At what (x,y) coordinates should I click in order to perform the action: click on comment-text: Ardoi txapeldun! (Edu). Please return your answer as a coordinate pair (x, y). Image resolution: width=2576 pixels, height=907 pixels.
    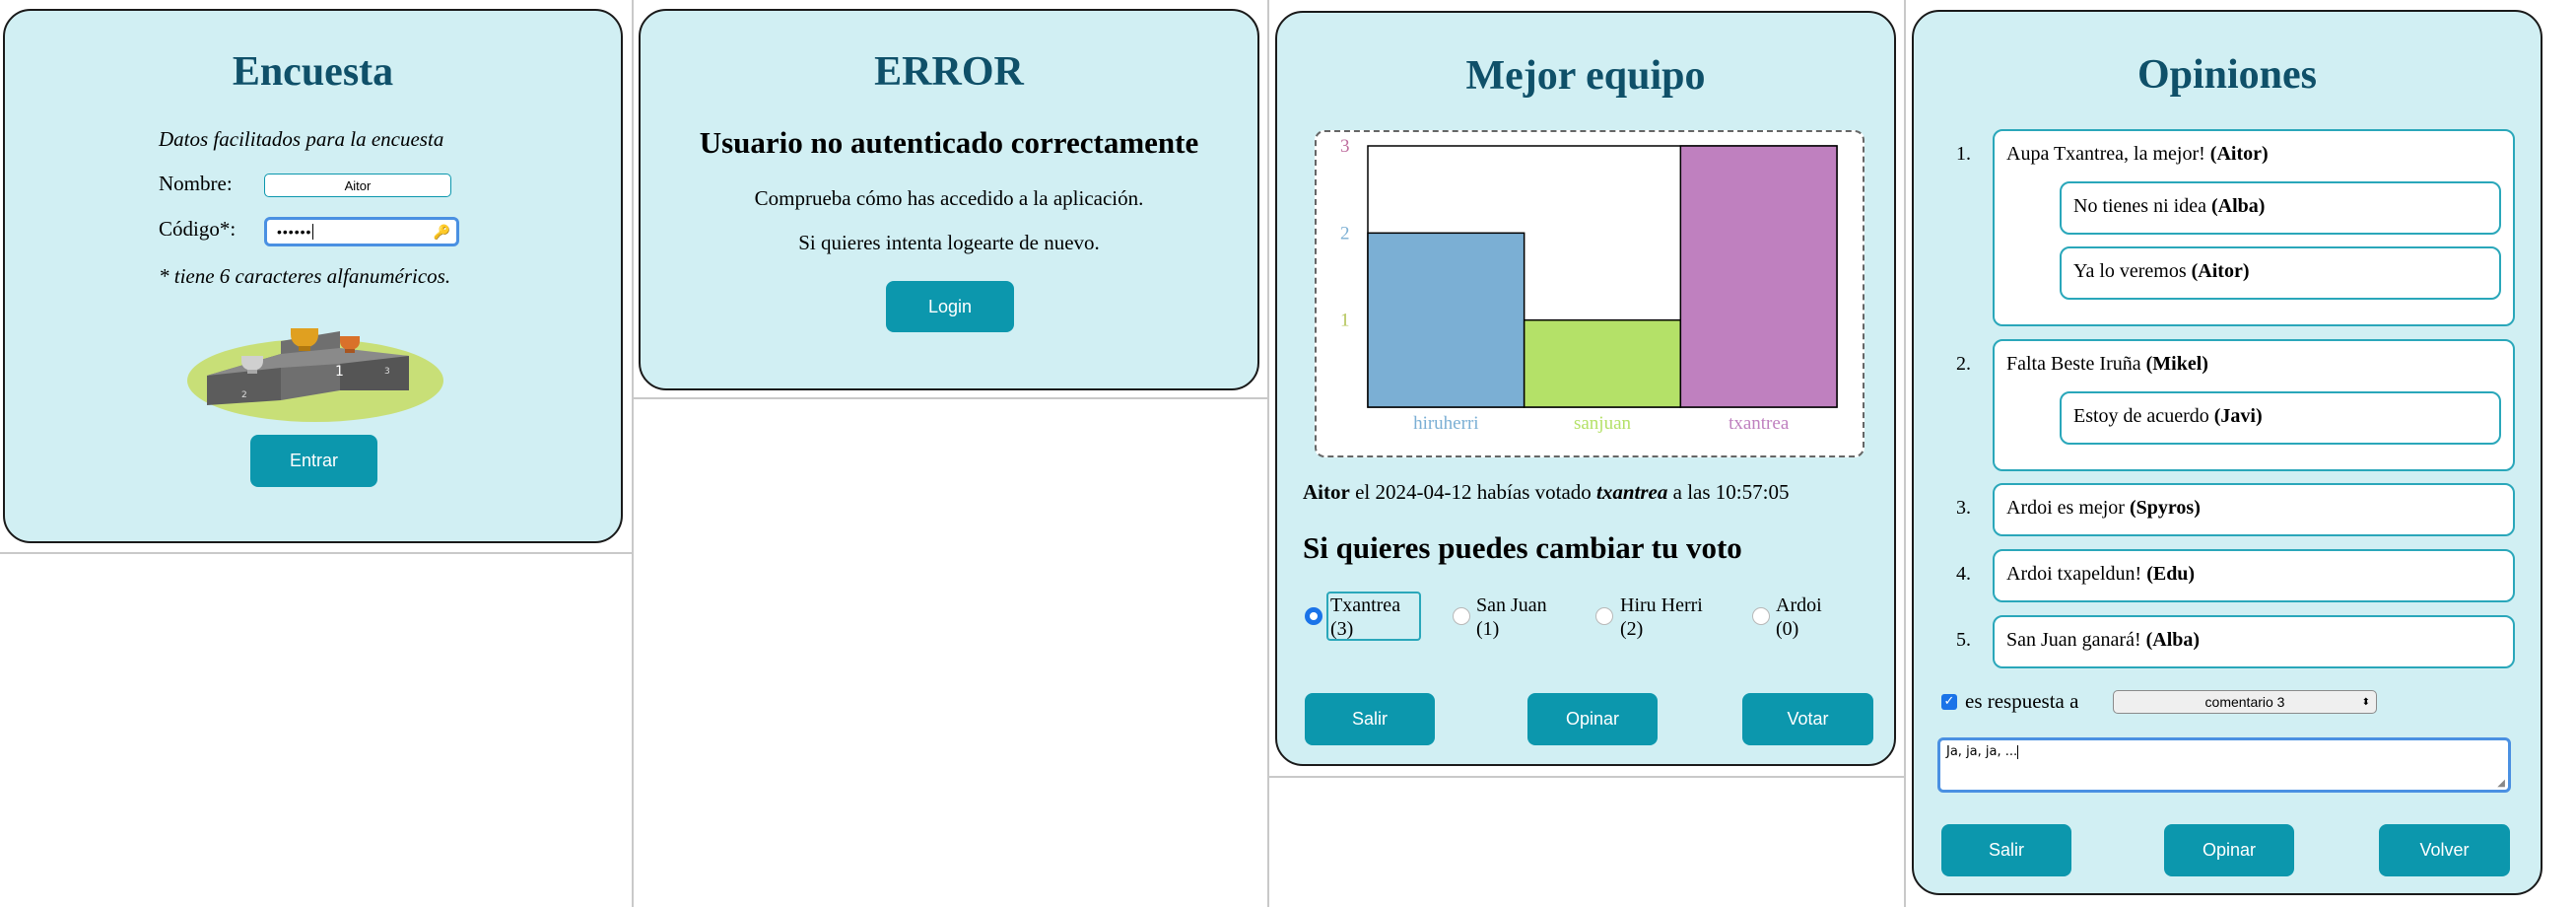
    Looking at the image, I should click on (2101, 574).